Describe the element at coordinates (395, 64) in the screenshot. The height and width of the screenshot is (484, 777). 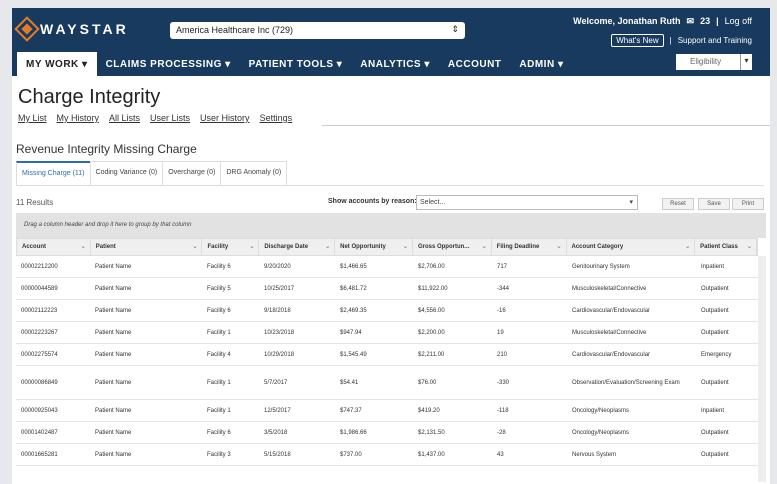
I see `nav-analytics: ANALYTICS ▾` at that location.